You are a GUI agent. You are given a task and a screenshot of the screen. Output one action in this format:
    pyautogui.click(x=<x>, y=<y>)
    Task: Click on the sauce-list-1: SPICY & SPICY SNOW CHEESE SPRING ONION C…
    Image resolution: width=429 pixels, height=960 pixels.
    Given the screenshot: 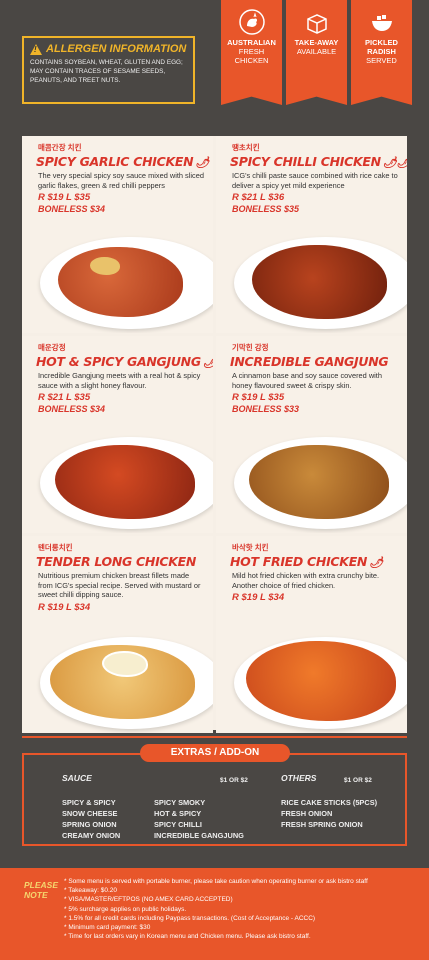 What is the action you would take?
    pyautogui.click(x=91, y=819)
    